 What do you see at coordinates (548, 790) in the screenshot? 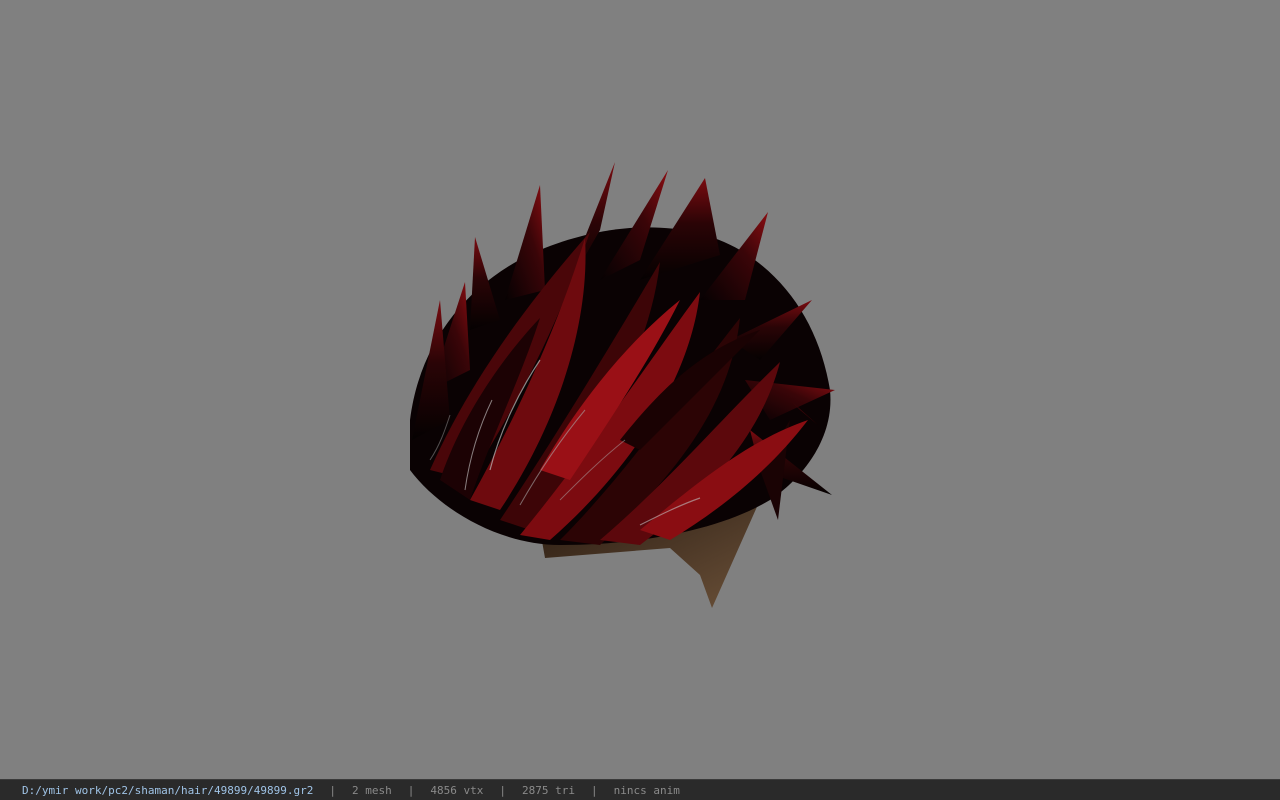
I see `triangle-count: 2875 tri` at bounding box center [548, 790].